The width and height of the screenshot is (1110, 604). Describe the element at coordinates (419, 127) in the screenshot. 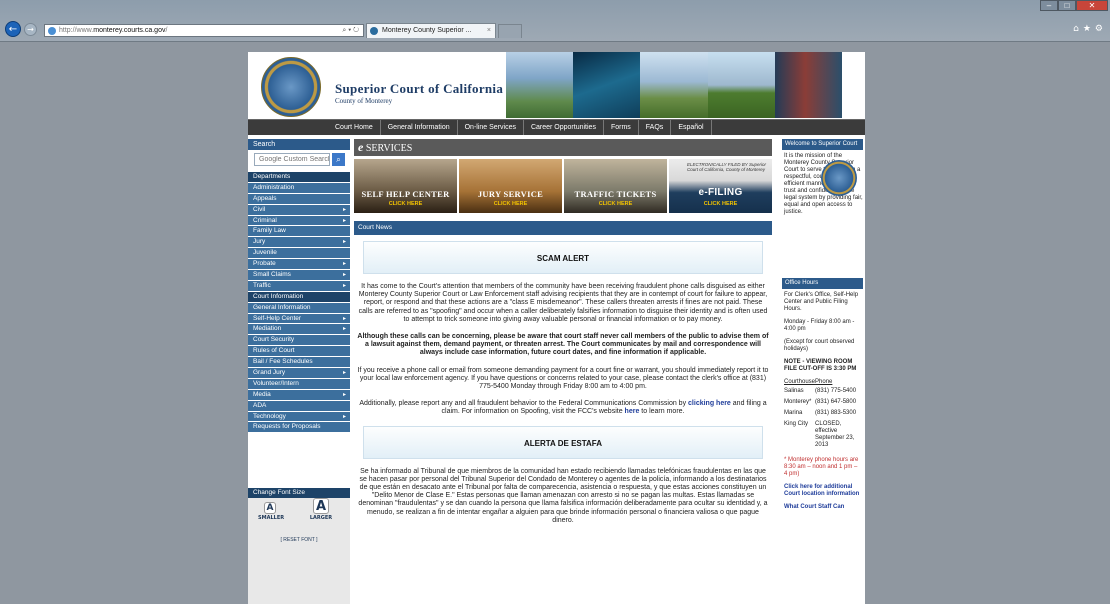

I see `nav-general-information: General Information` at that location.